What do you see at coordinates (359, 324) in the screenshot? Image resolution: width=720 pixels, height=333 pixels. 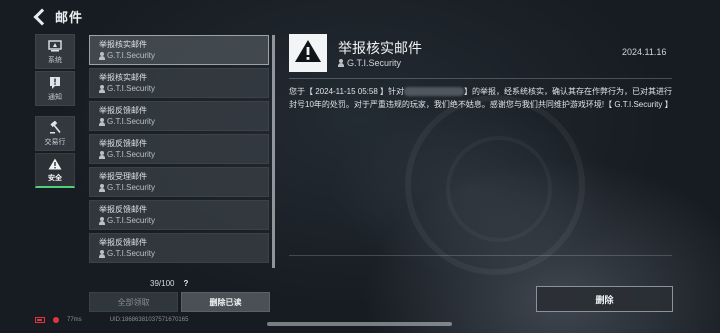 I see `home-indicator-bar` at bounding box center [359, 324].